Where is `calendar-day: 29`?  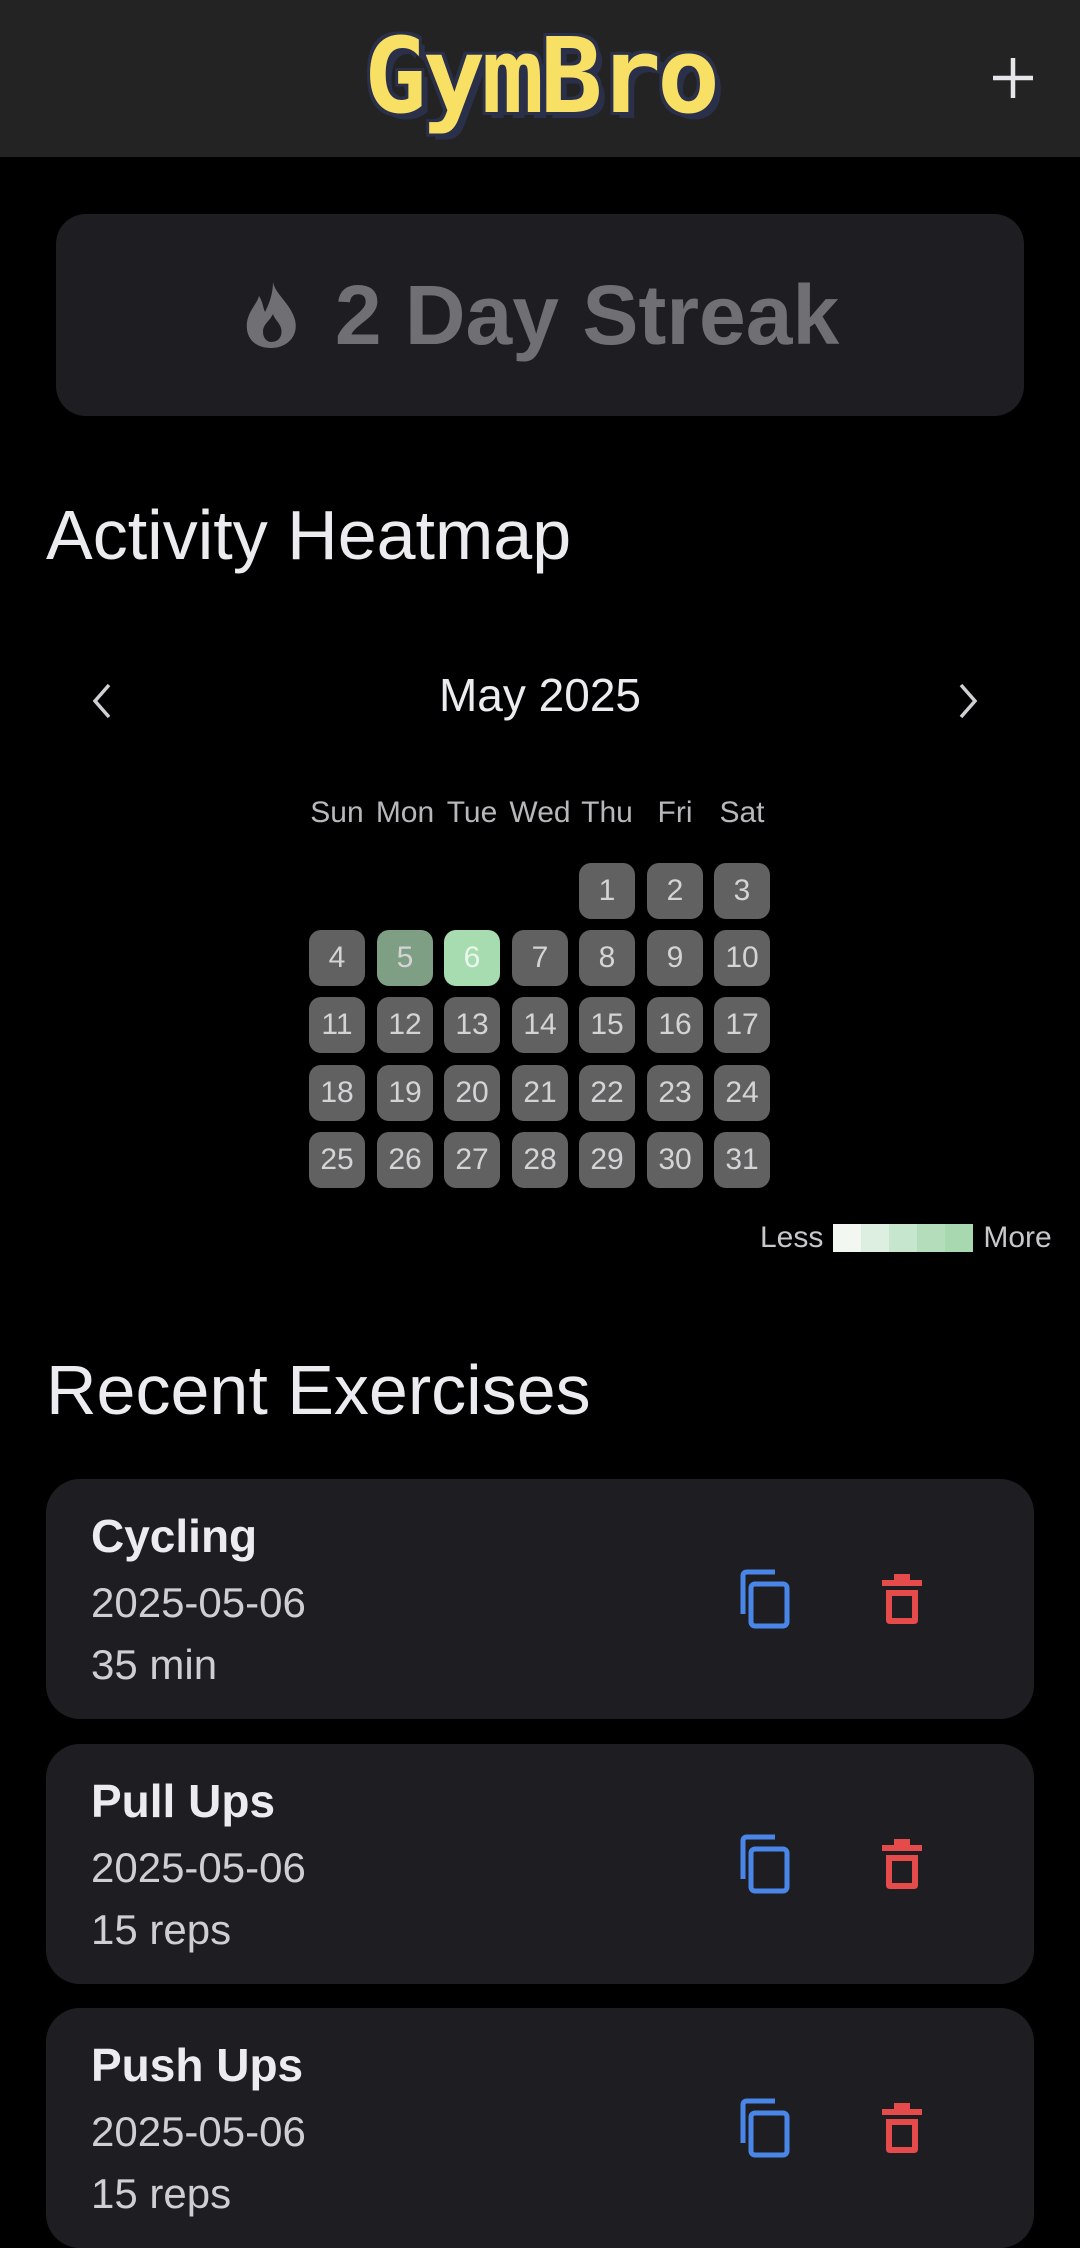
calendar-day: 29 is located at coordinates (607, 1160).